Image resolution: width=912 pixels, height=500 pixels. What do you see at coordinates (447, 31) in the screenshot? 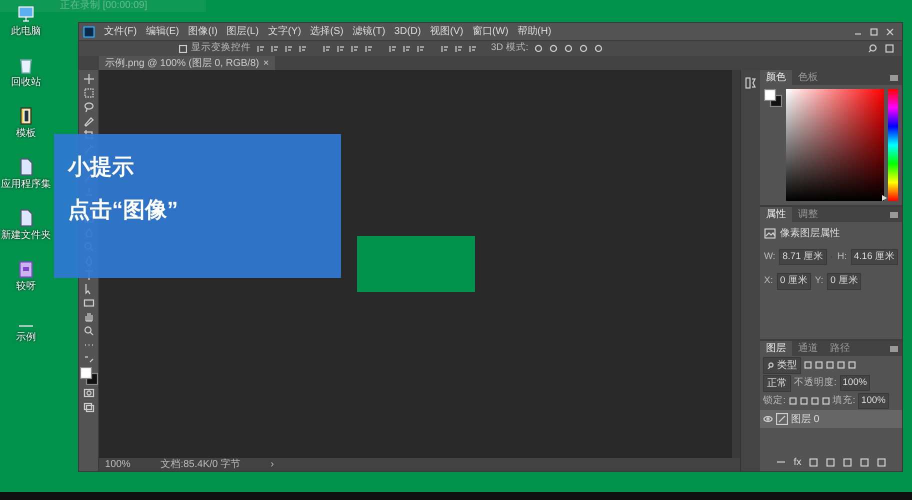
I see `menu-item: 视图(V)` at bounding box center [447, 31].